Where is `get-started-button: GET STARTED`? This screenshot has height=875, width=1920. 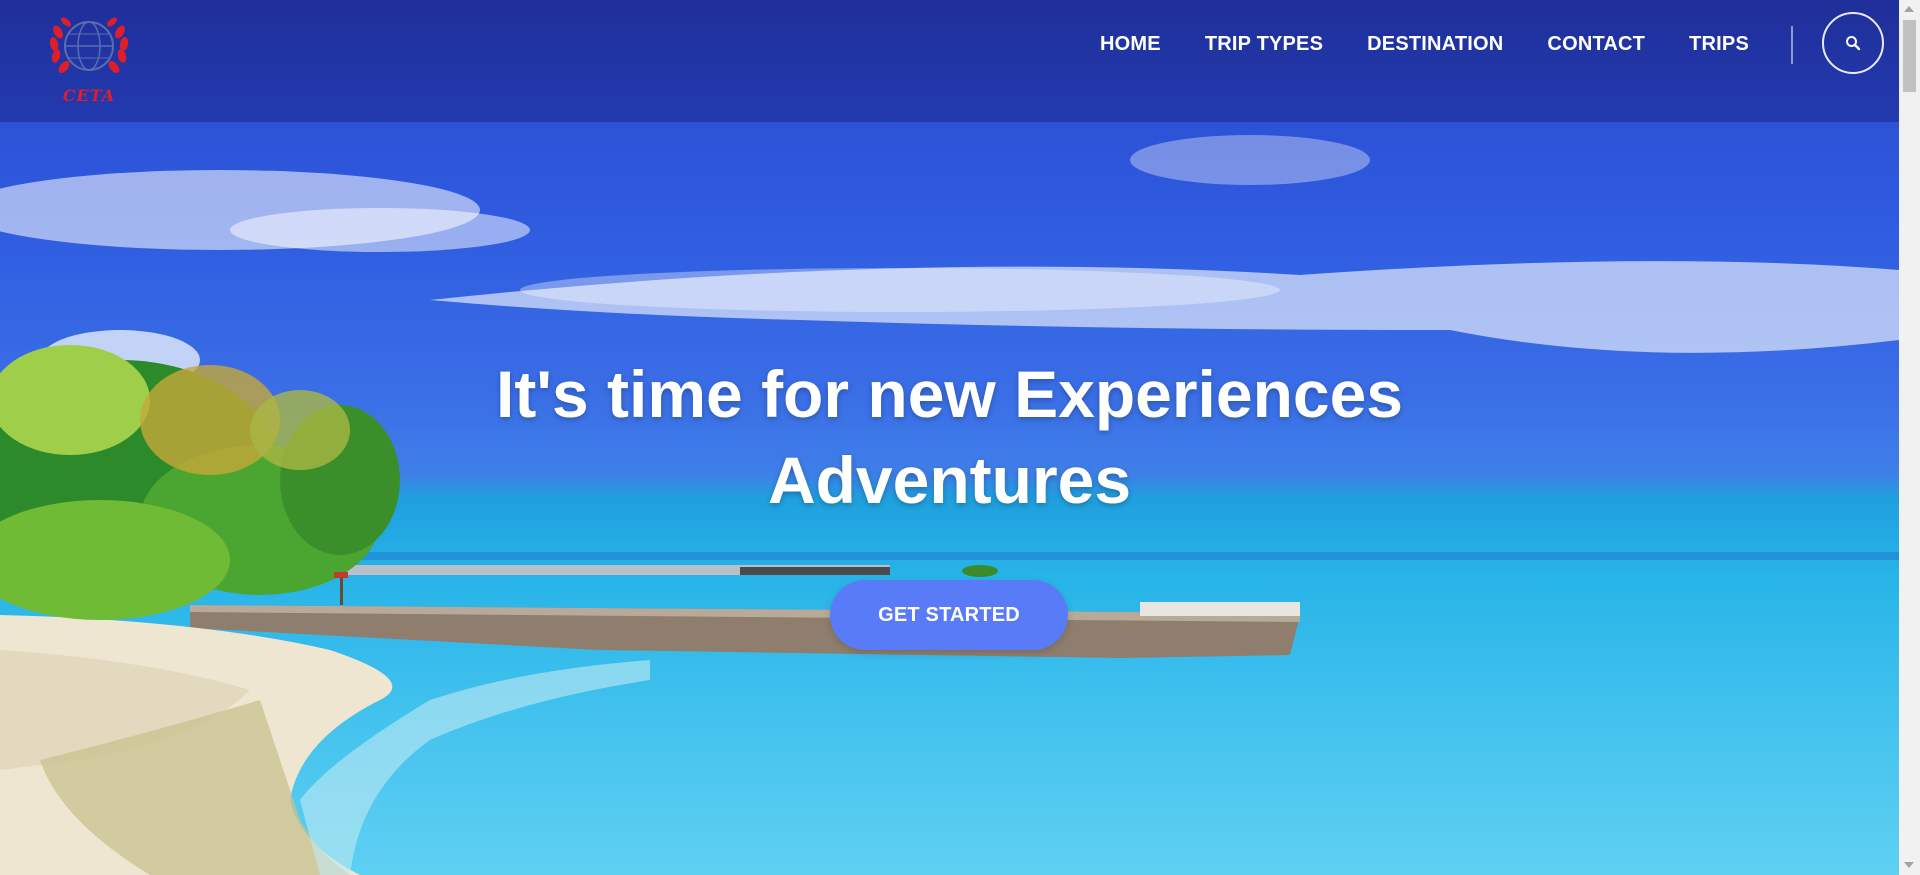
get-started-button: GET STARTED is located at coordinates (949, 615).